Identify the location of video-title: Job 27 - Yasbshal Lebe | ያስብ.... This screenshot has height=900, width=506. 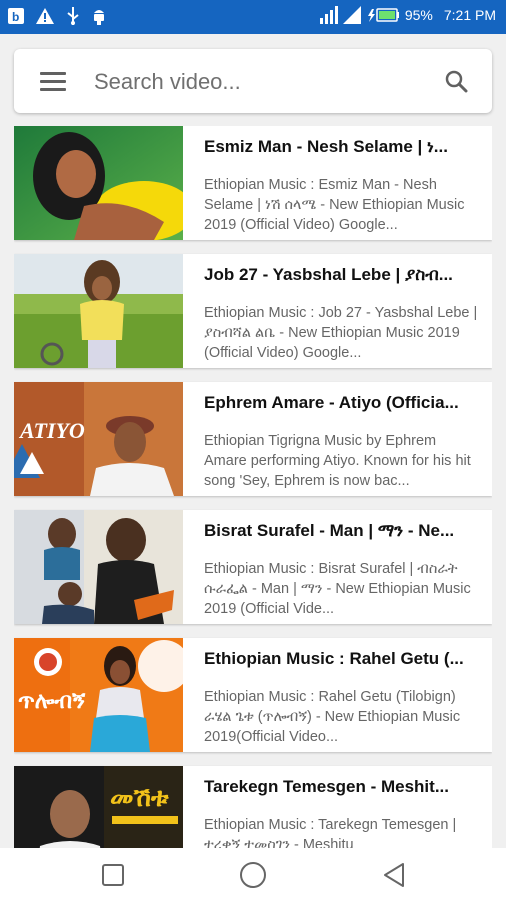
(328, 274).